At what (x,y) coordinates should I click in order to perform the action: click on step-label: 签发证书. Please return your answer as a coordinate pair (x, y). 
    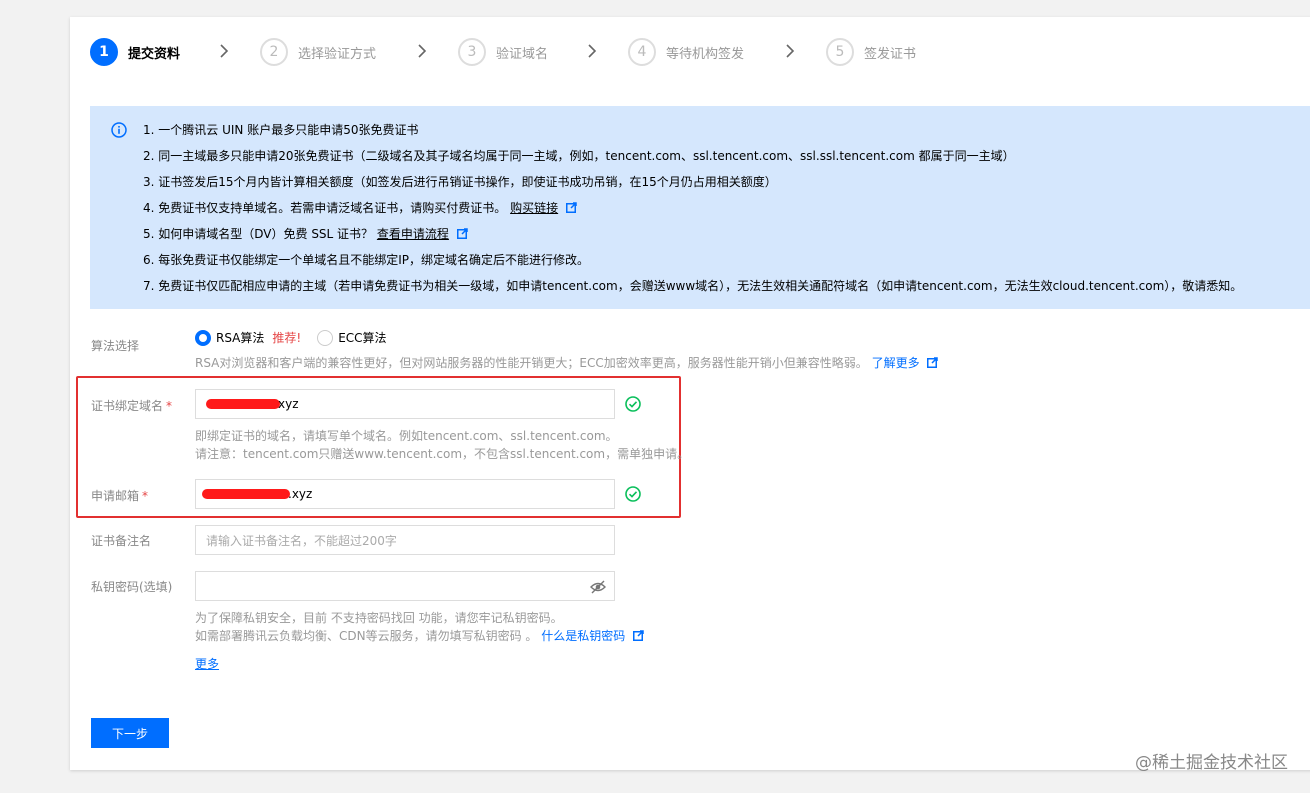
    Looking at the image, I should click on (890, 54).